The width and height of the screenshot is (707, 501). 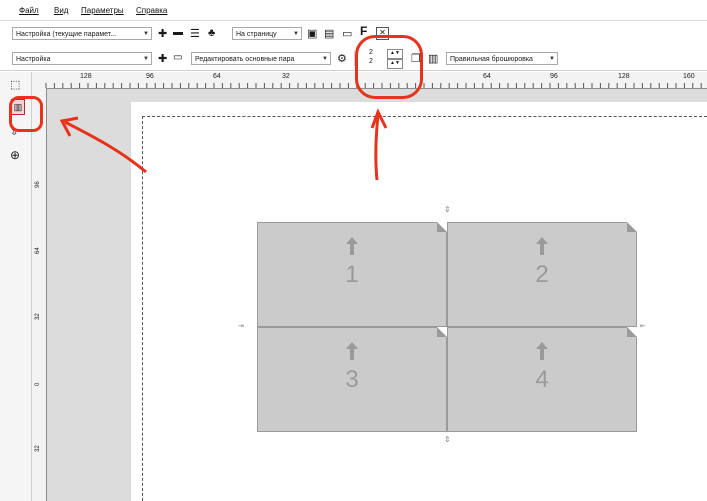 I want to click on remove-preset-icon: ▭, so click(x=179, y=58).